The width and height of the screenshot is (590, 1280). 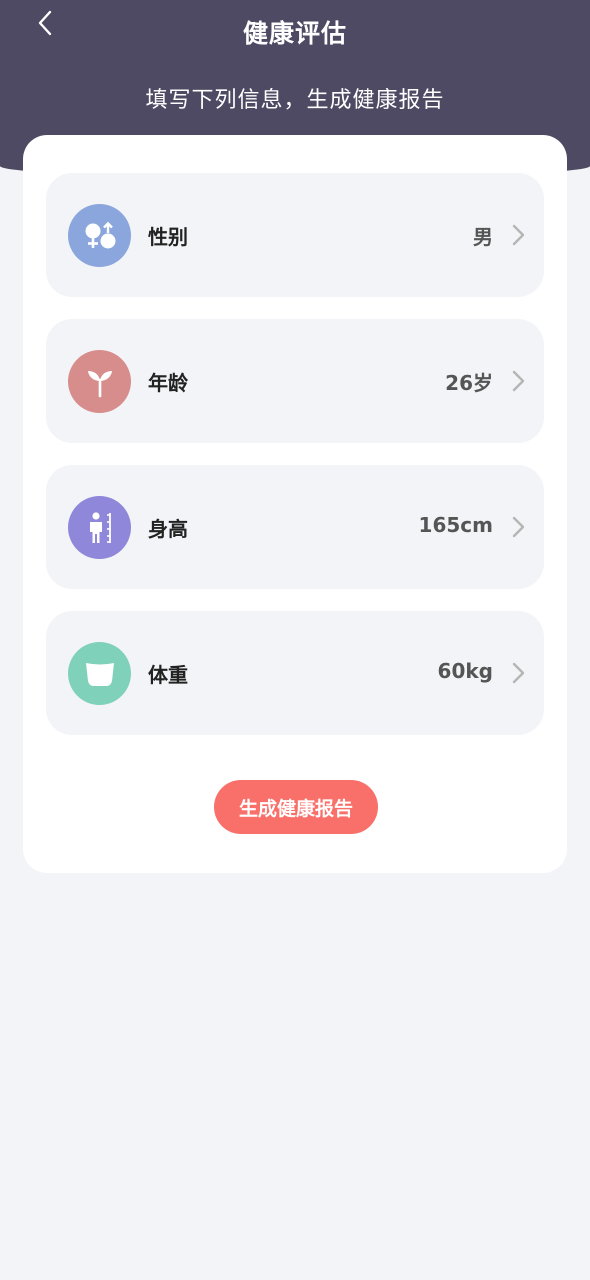 I want to click on weight-value: 60kg, so click(x=465, y=671).